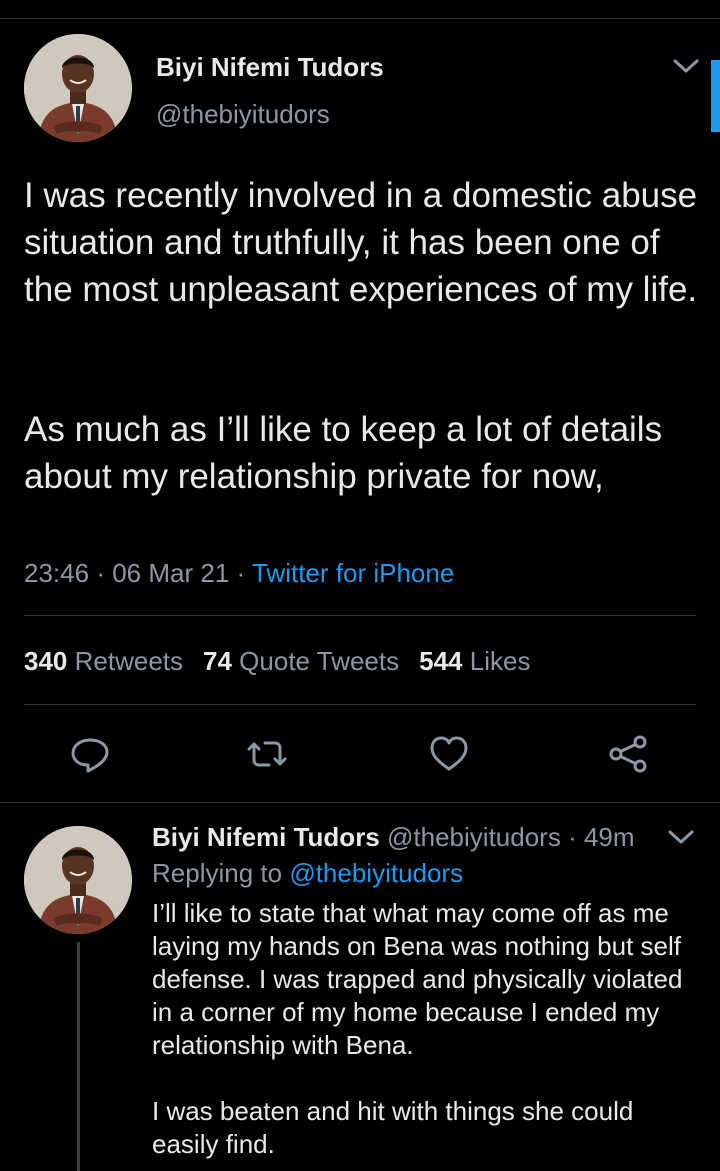 The height and width of the screenshot is (1171, 720). Describe the element at coordinates (217, 661) in the screenshot. I see `quotes-count: 74` at that location.